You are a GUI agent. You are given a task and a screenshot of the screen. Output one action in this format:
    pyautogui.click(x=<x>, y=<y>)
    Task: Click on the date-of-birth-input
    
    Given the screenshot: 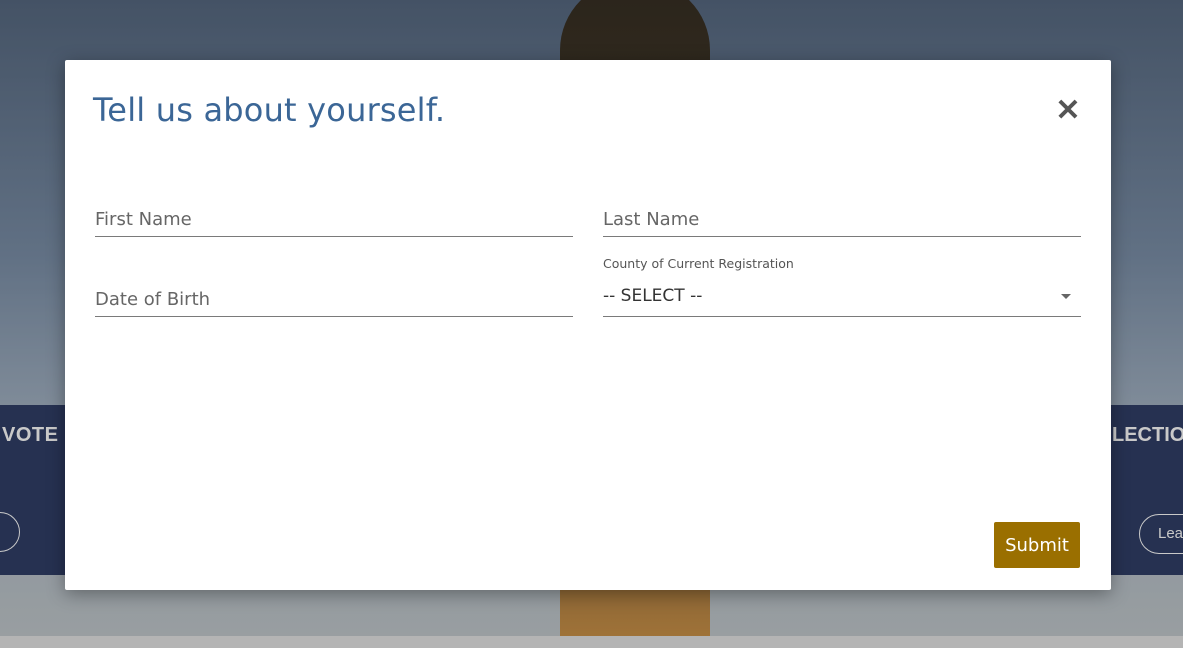 What is the action you would take?
    pyautogui.click(x=334, y=299)
    